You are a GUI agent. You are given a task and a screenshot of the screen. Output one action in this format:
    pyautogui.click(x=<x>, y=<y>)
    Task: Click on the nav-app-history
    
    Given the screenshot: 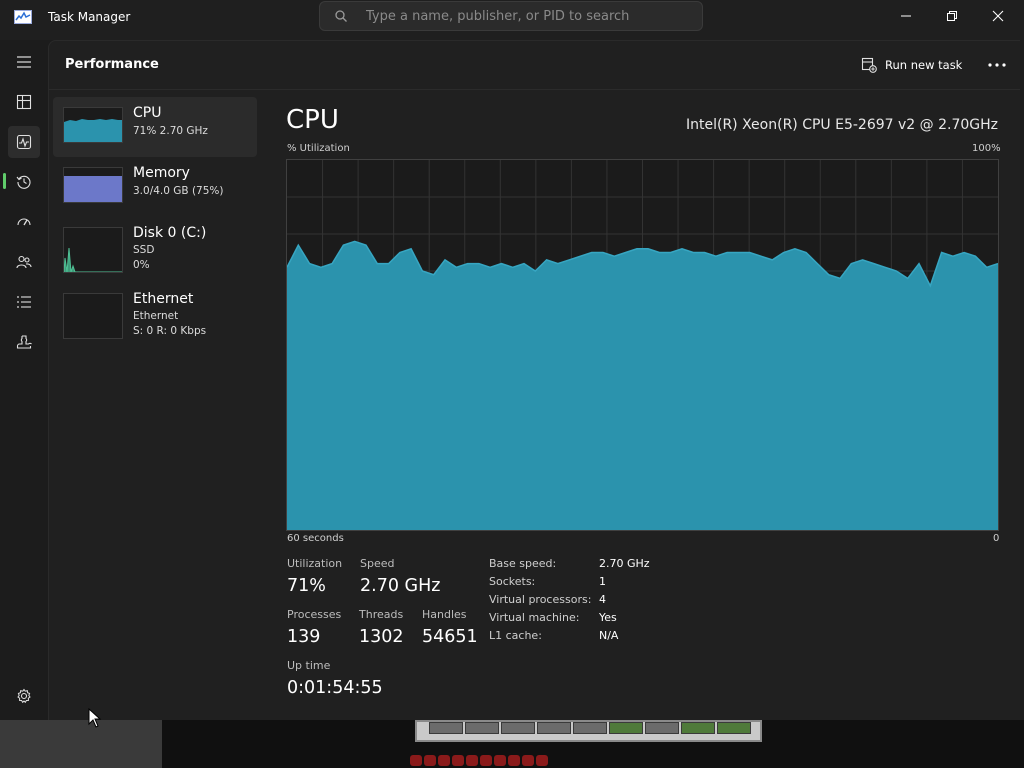 What is the action you would take?
    pyautogui.click(x=24, y=182)
    